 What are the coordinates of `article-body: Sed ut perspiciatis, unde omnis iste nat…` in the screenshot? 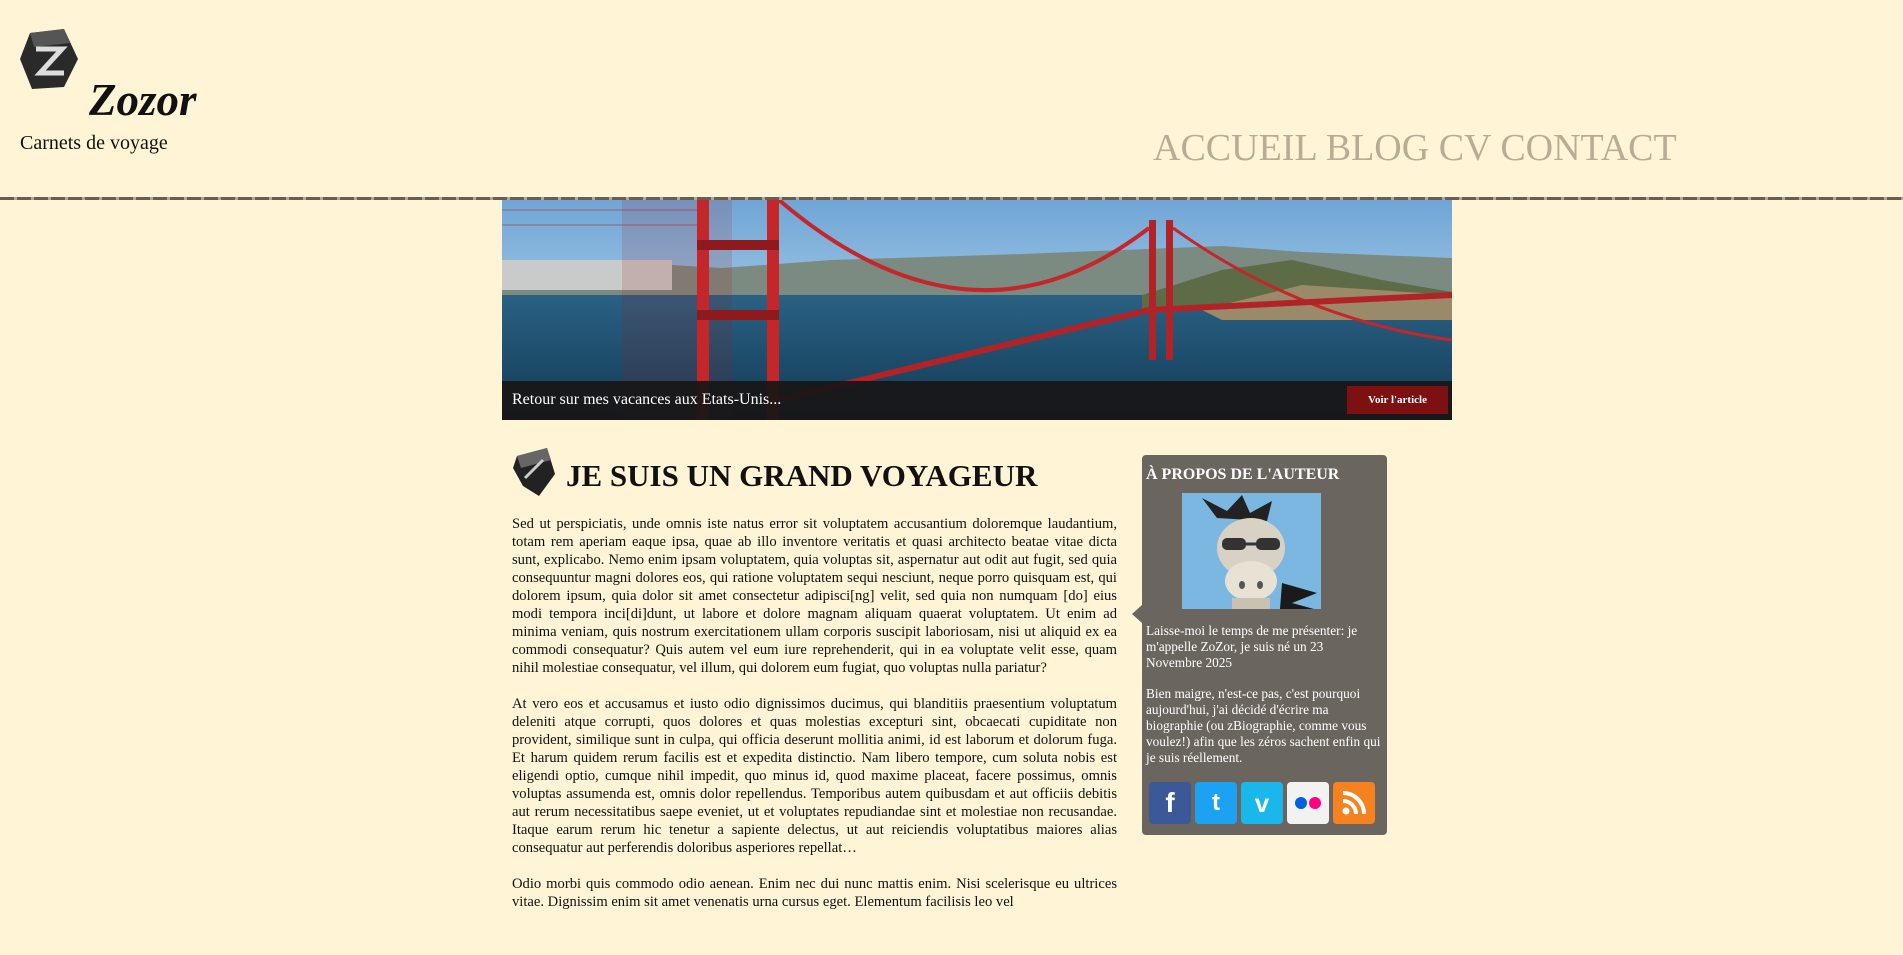 It's located at (814, 722).